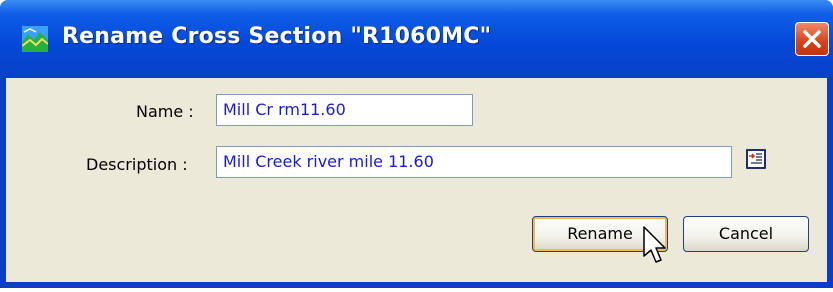 The width and height of the screenshot is (833, 292). What do you see at coordinates (756, 159) in the screenshot?
I see `text-edit-icon` at bounding box center [756, 159].